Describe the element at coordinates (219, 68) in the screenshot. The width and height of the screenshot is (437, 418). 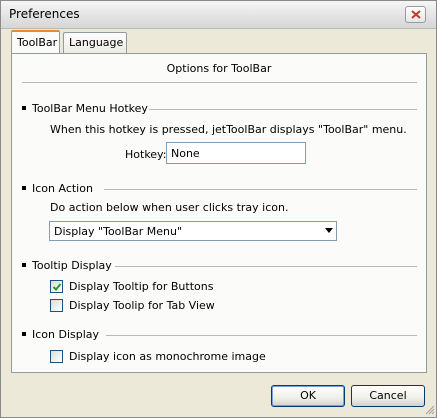
I see `panel-heading: Options for ToolBar` at that location.